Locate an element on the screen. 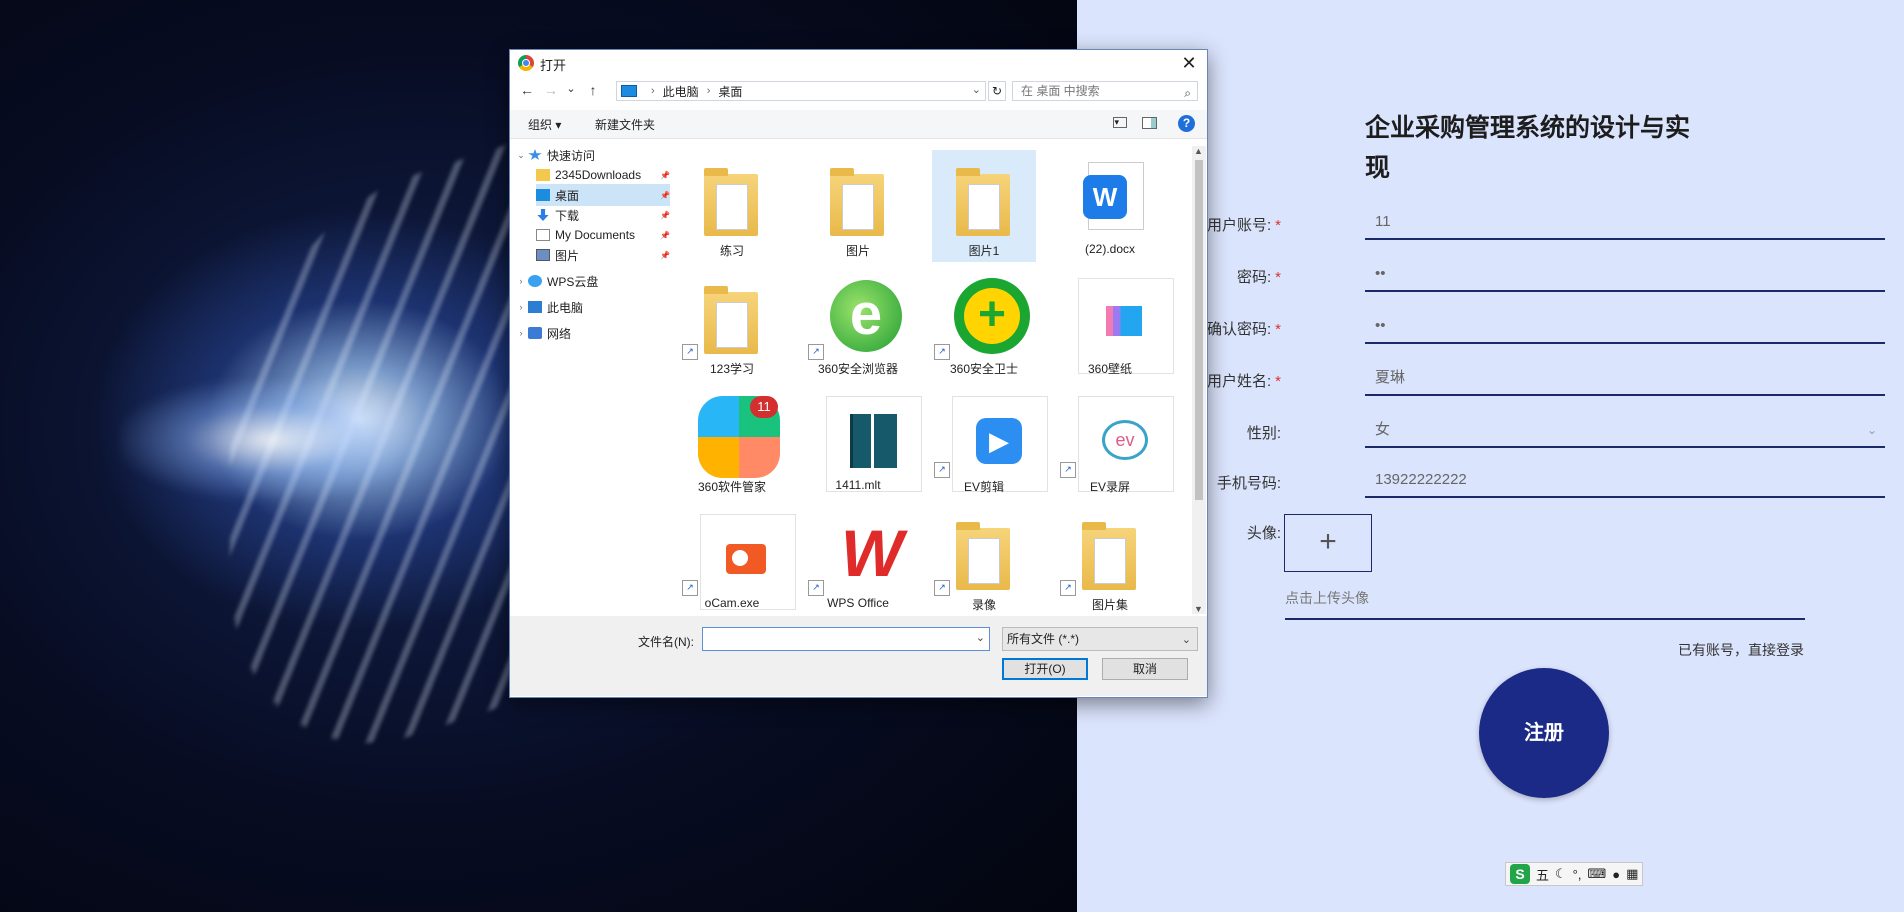 The height and width of the screenshot is (912, 1904). pin-icon: 📌 is located at coordinates (665, 215).